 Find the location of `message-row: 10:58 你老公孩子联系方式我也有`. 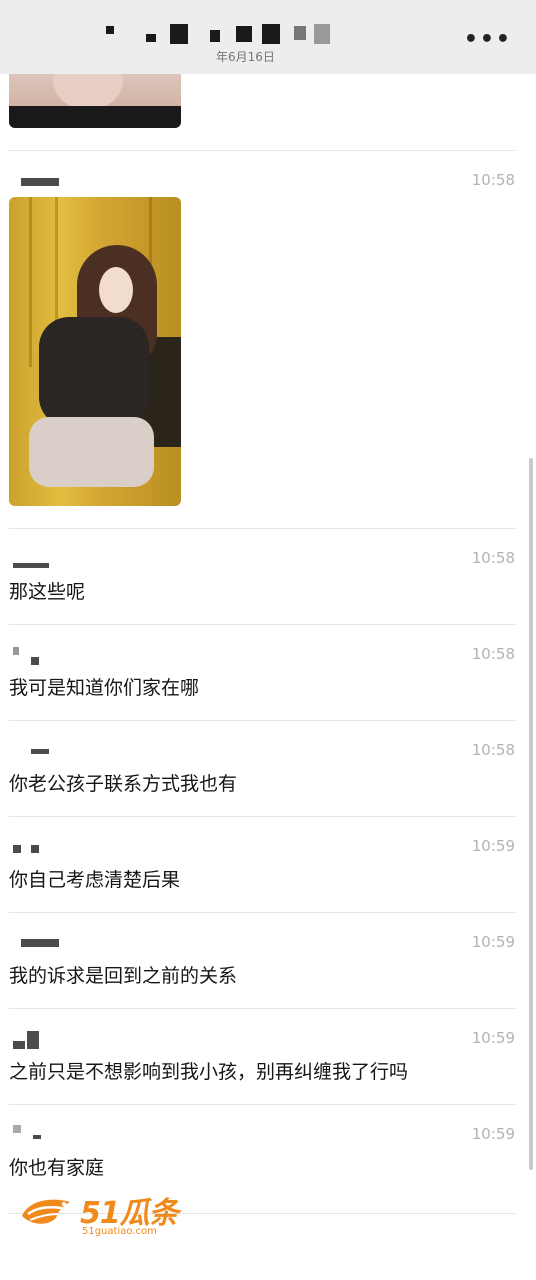

message-row: 10:58 你老公孩子联系方式我也有 is located at coordinates (262, 768).